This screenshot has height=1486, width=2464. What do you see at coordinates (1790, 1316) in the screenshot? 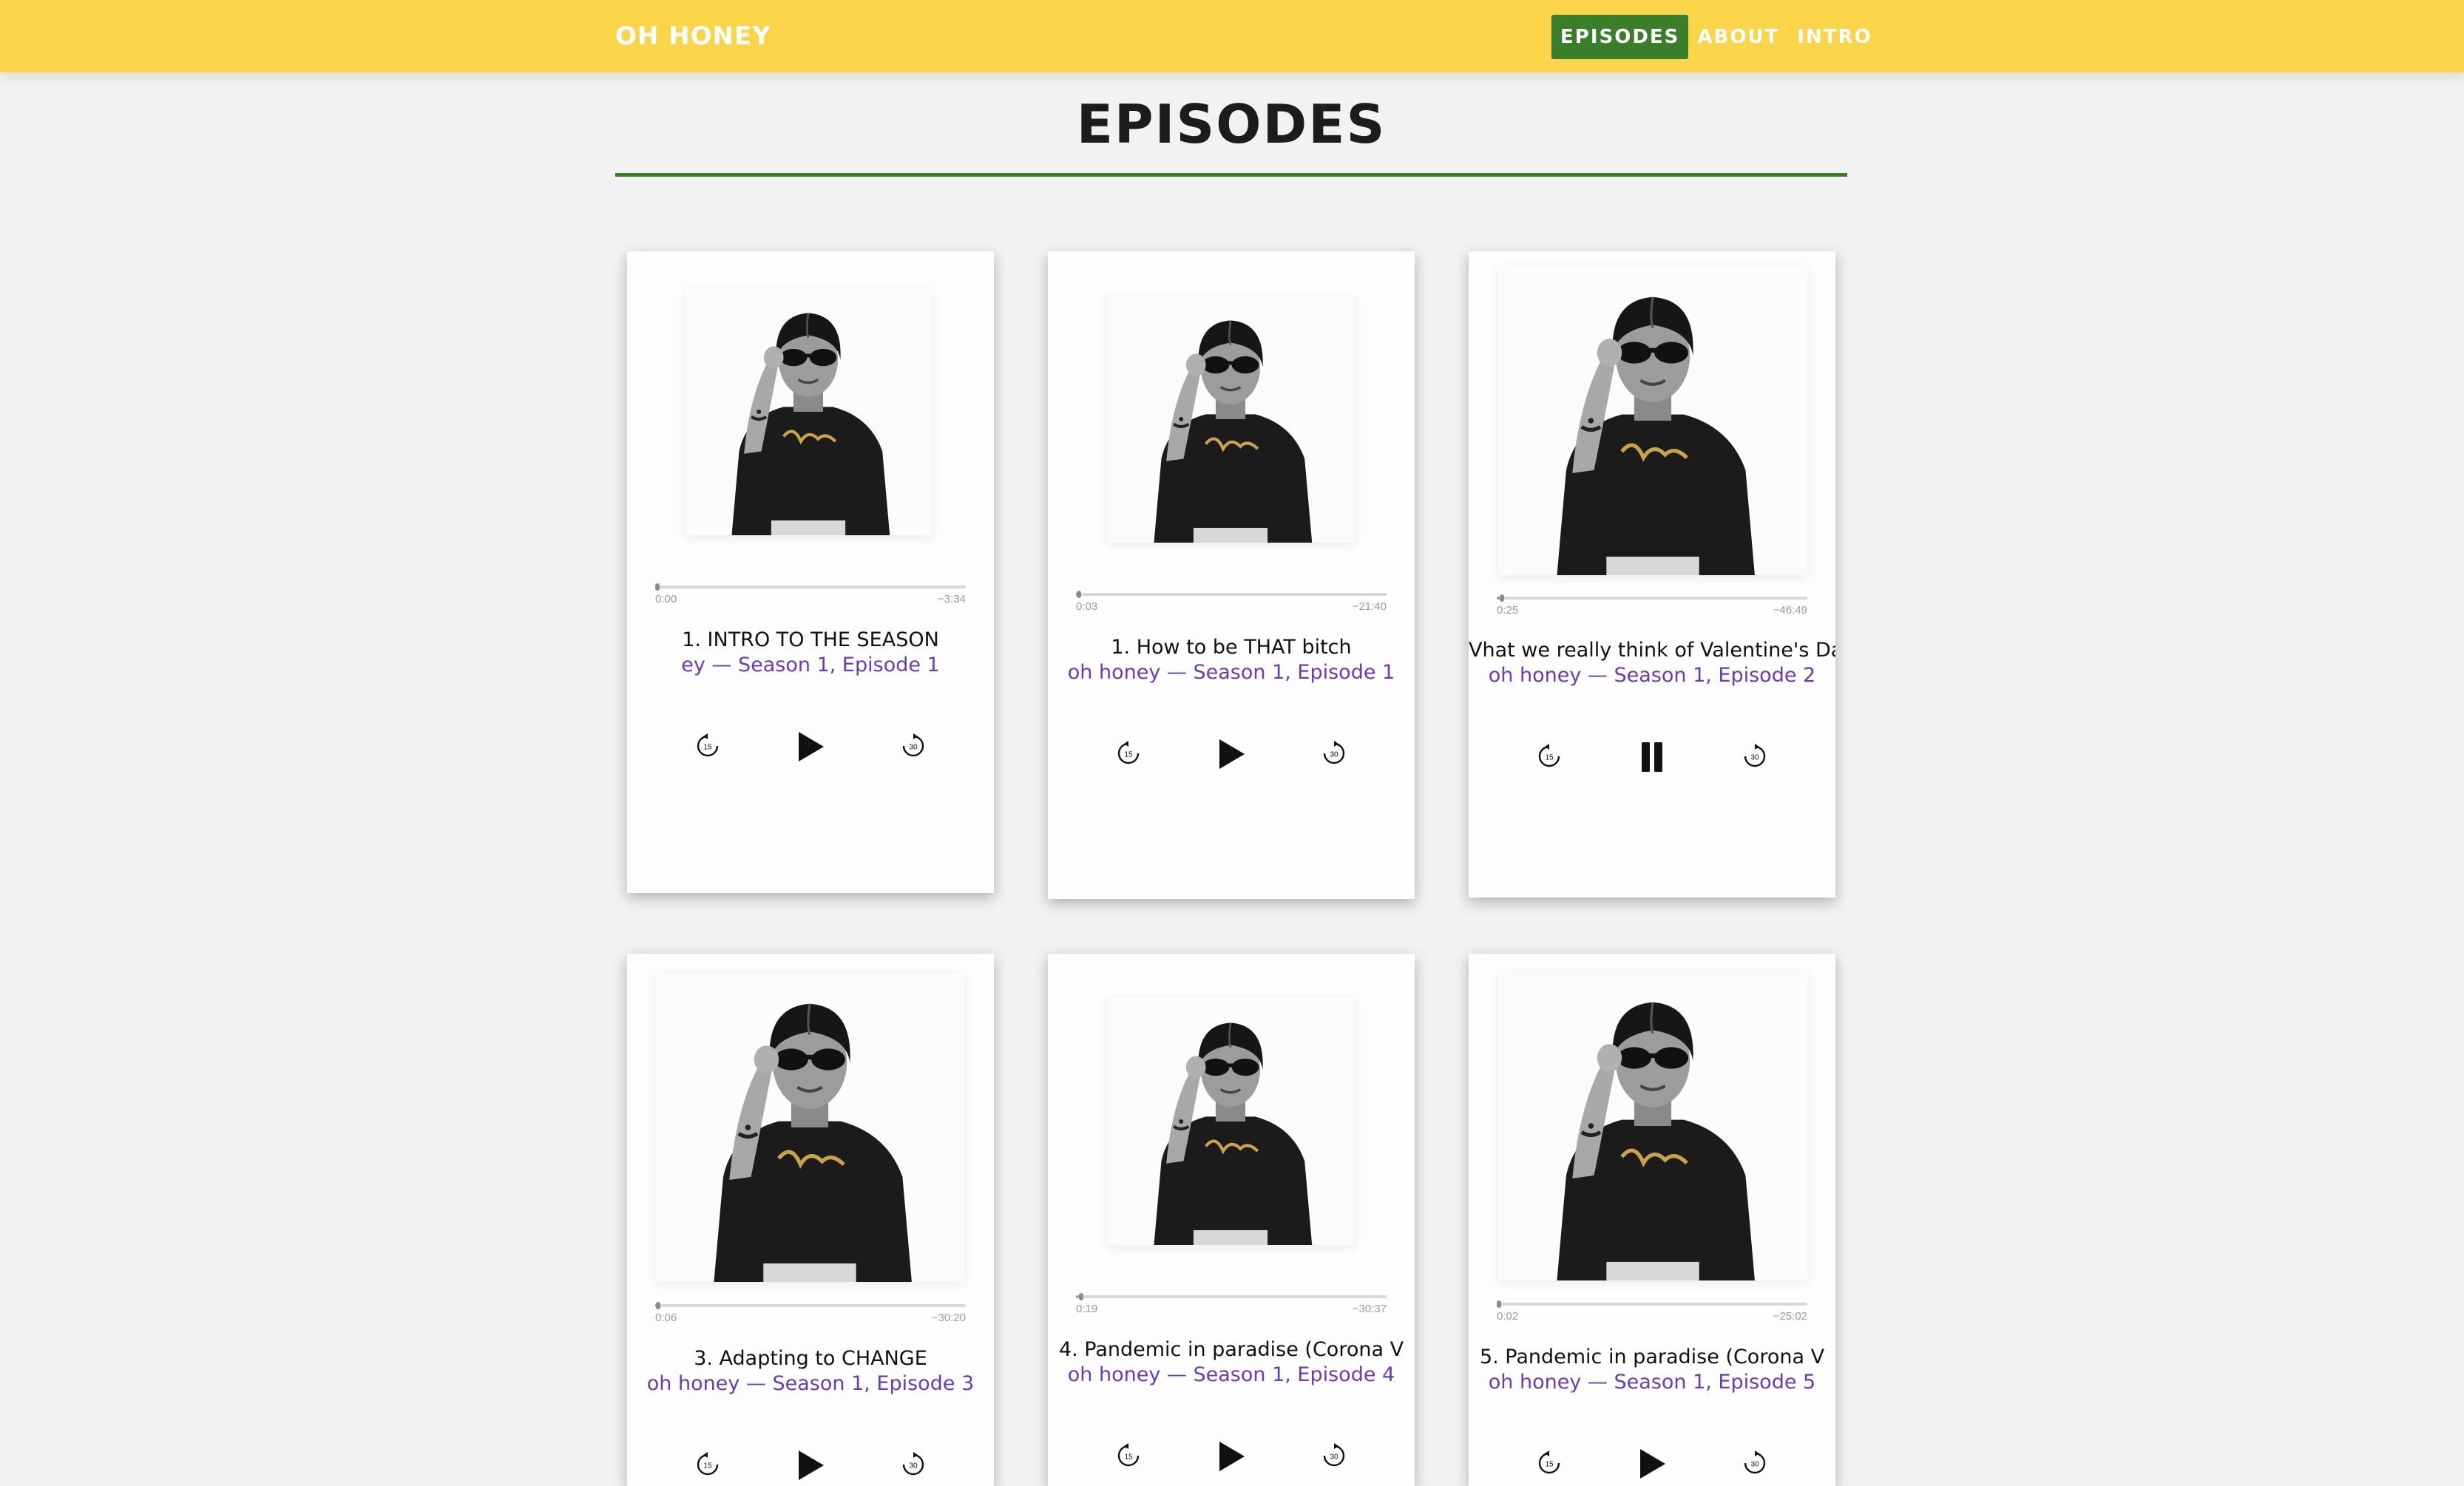
I see `remaining-time: −25:02` at bounding box center [1790, 1316].